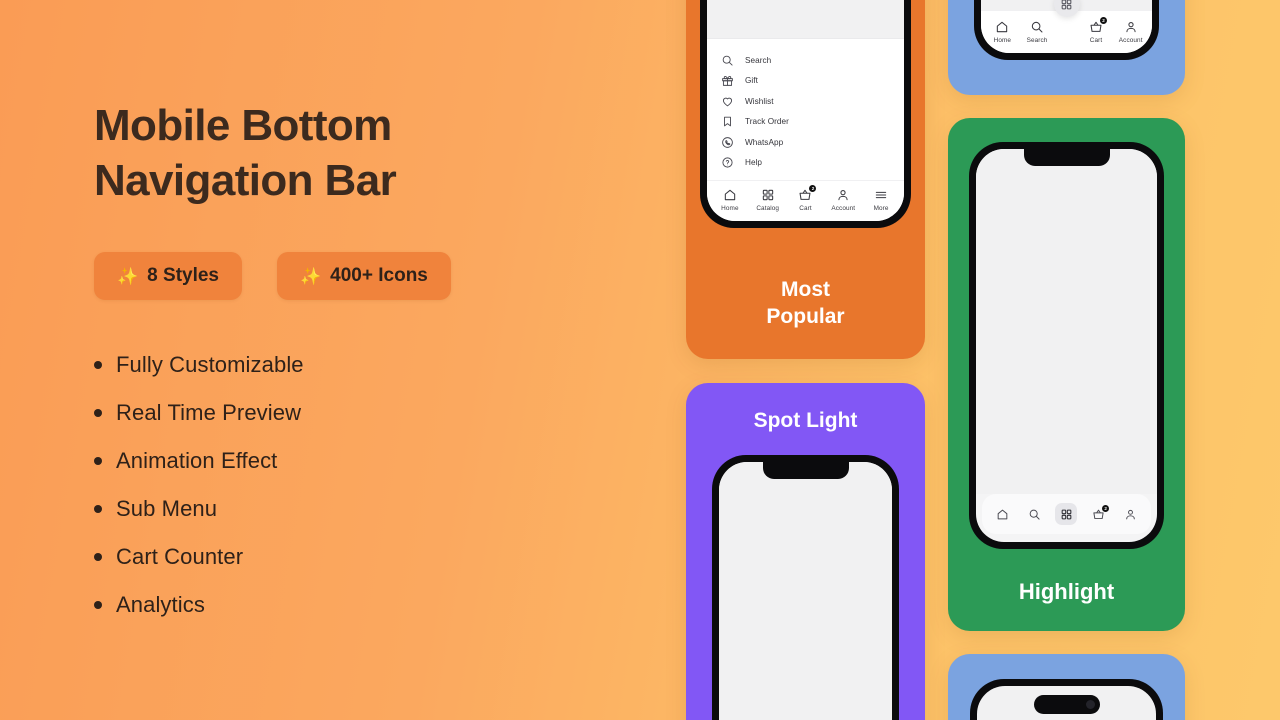 The image size is (1280, 720). Describe the element at coordinates (374, 365) in the screenshot. I see `list-item: Fully Customizable` at that location.